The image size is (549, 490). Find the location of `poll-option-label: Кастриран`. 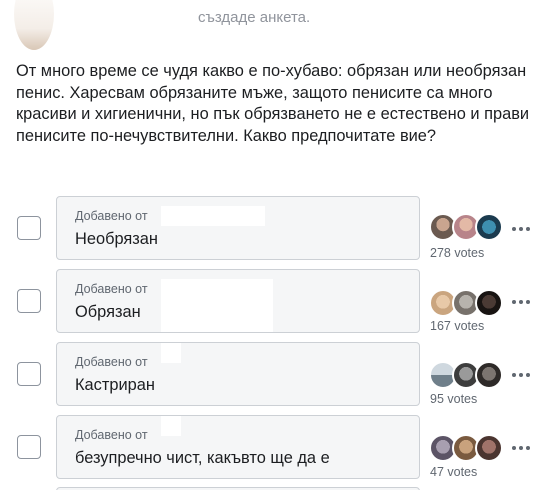

poll-option-label: Кастриран is located at coordinates (115, 385).